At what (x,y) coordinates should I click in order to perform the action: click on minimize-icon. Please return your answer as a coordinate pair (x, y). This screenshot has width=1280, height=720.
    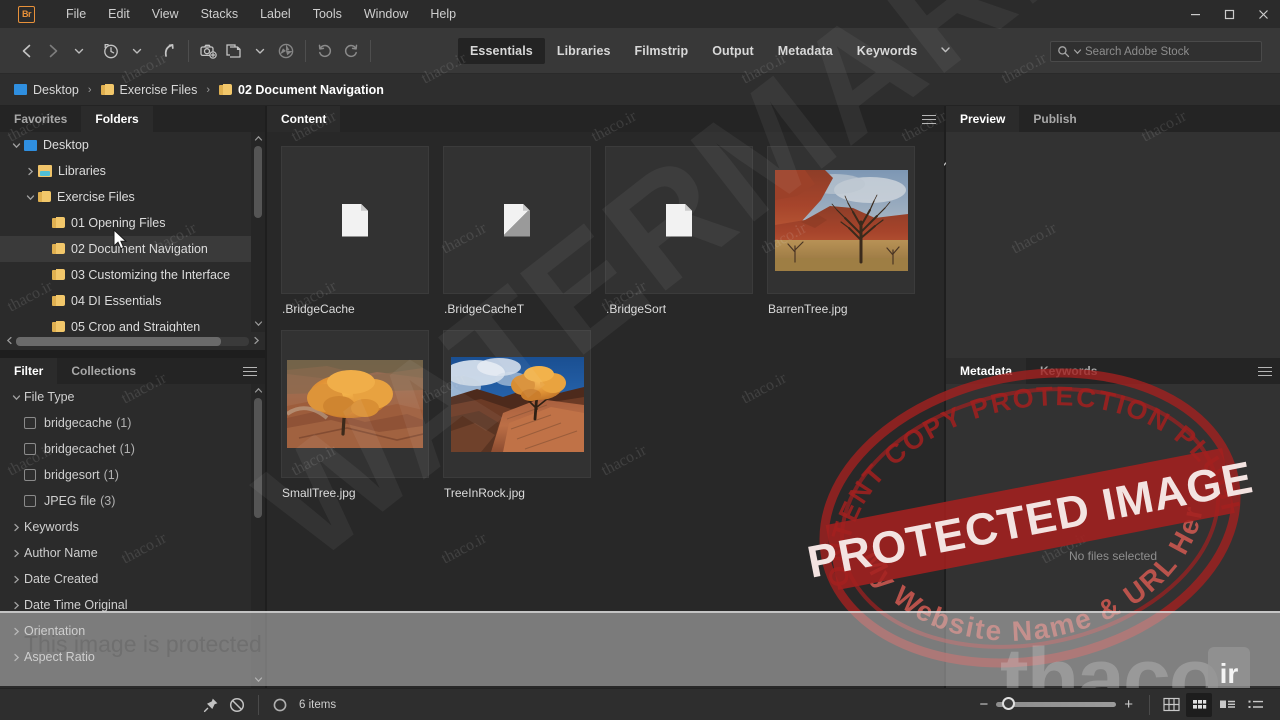
    Looking at the image, I should click on (1195, 14).